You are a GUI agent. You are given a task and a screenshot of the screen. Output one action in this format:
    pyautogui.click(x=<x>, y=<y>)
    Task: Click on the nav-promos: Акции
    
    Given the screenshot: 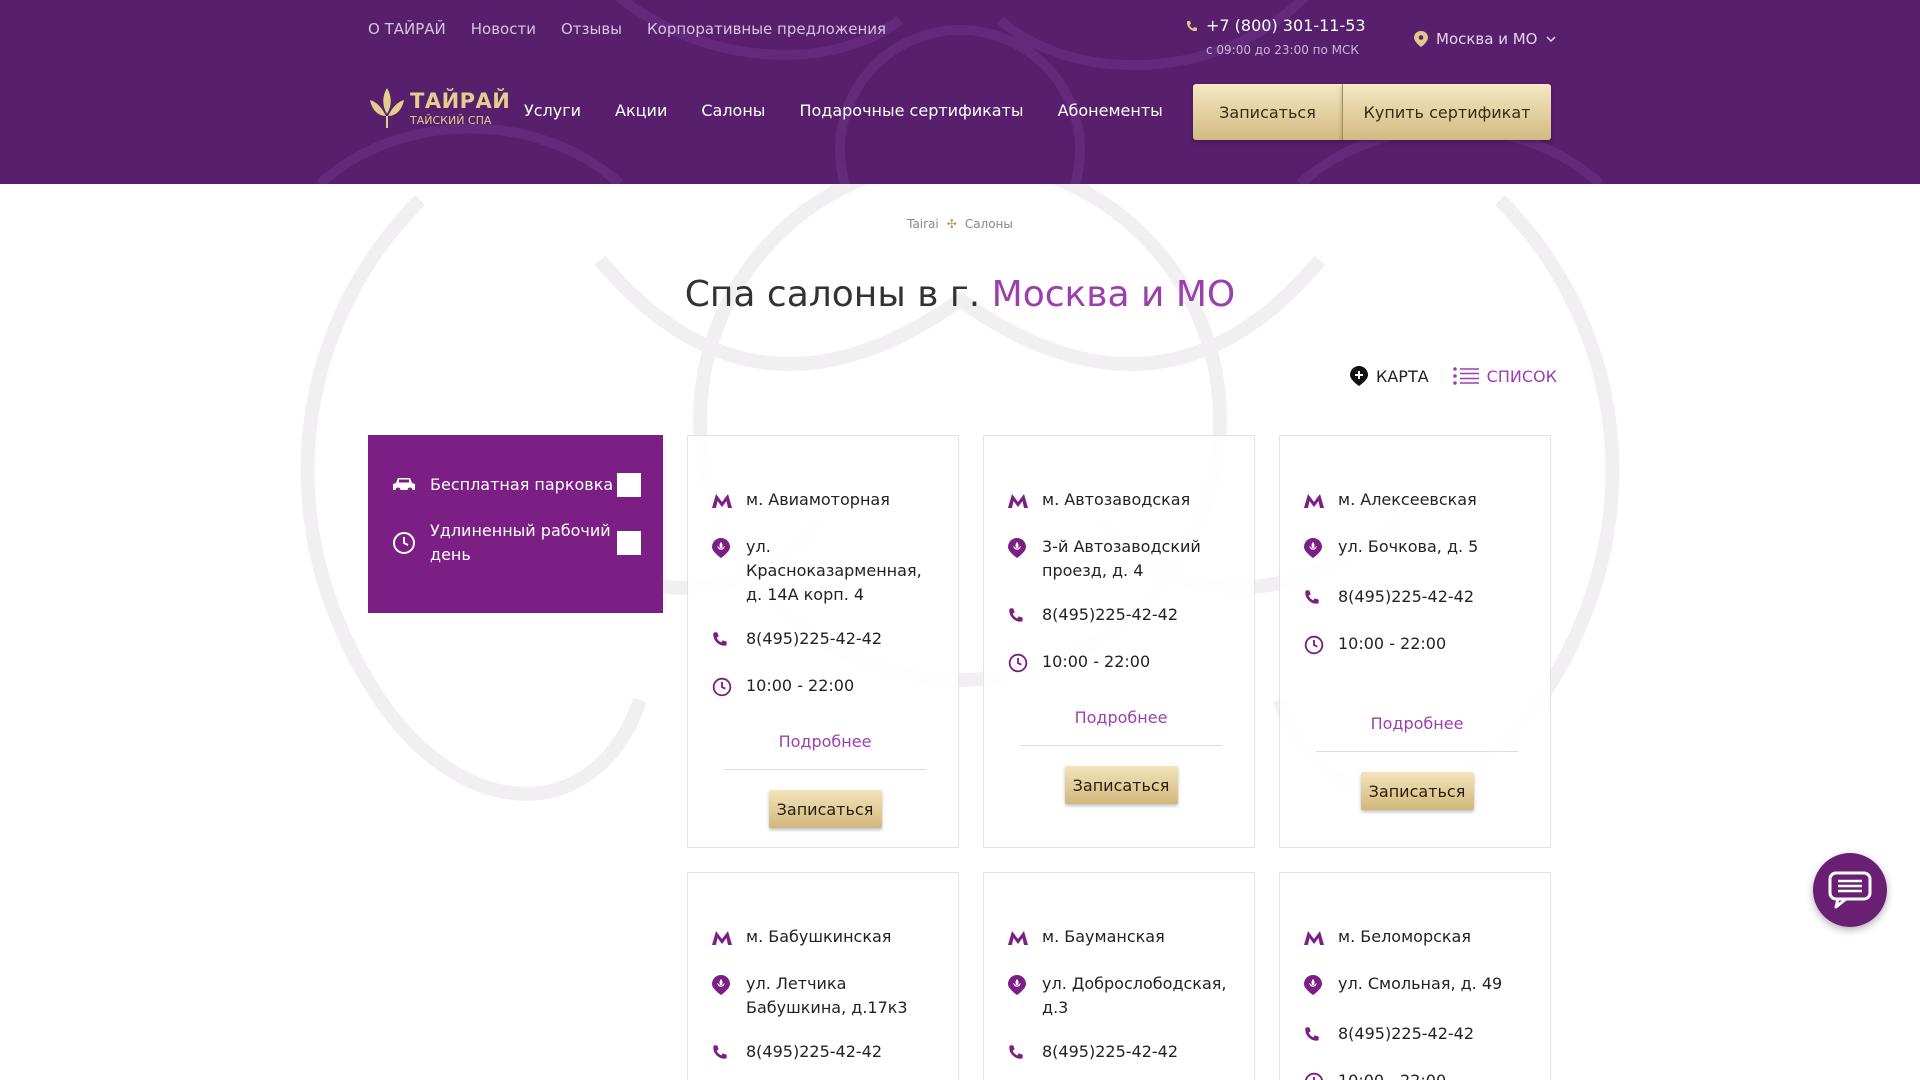 What is the action you would take?
    pyautogui.click(x=641, y=110)
    